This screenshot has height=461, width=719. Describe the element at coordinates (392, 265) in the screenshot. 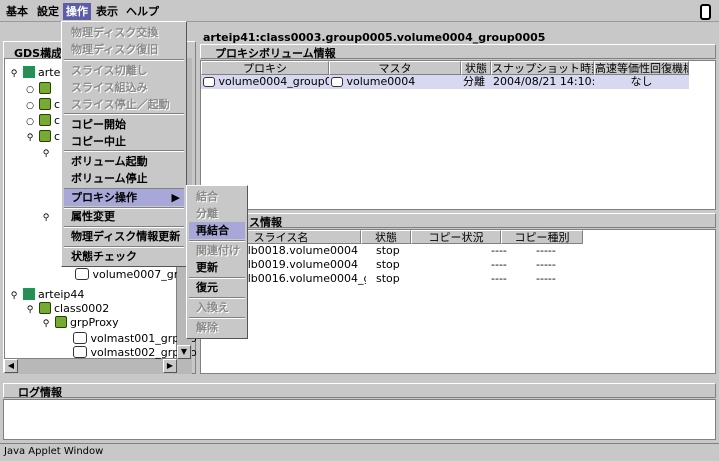

I see `table-row: olb0019.volume0004 stop ---- -----` at that location.